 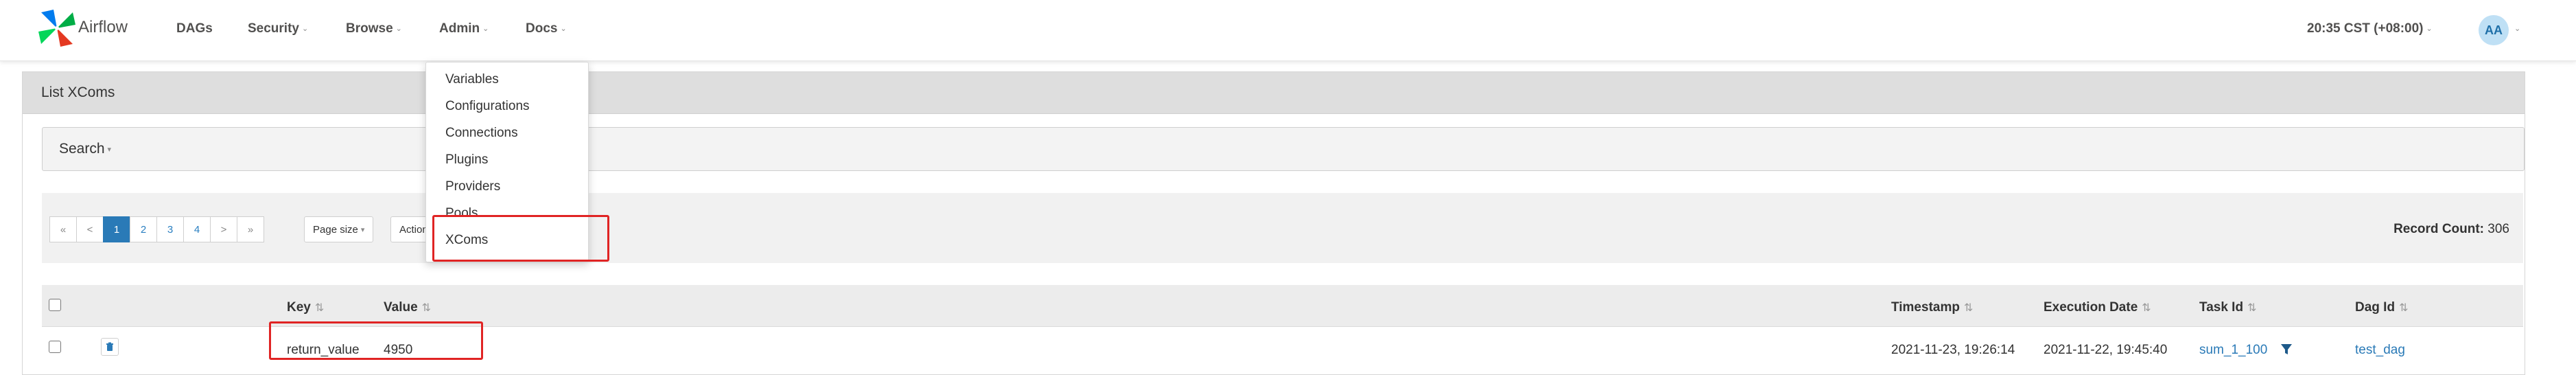 I want to click on menu-item-connections: Connections, so click(x=481, y=133).